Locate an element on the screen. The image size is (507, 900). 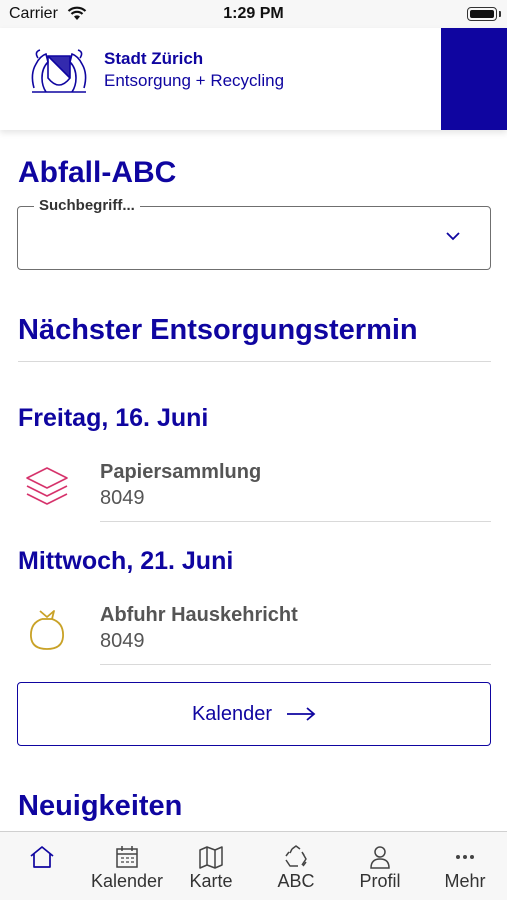
abc-title: Abfall-ABC is located at coordinates (97, 172).